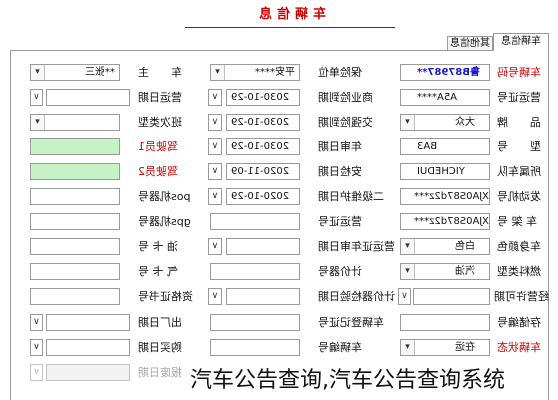  What do you see at coordinates (75, 246) in the screenshot?
I see `fuel-card-number-input` at bounding box center [75, 246].